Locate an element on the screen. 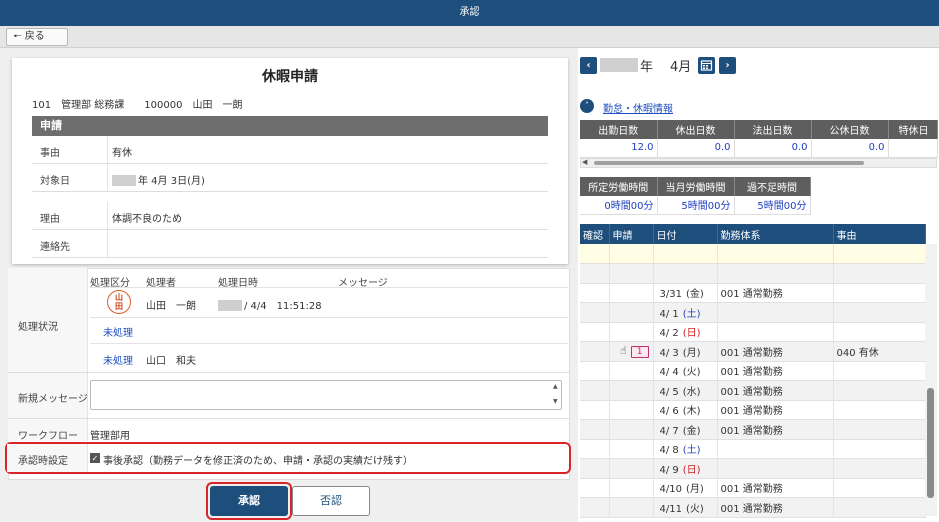  vertical-scroll-thumb is located at coordinates (930, 443).